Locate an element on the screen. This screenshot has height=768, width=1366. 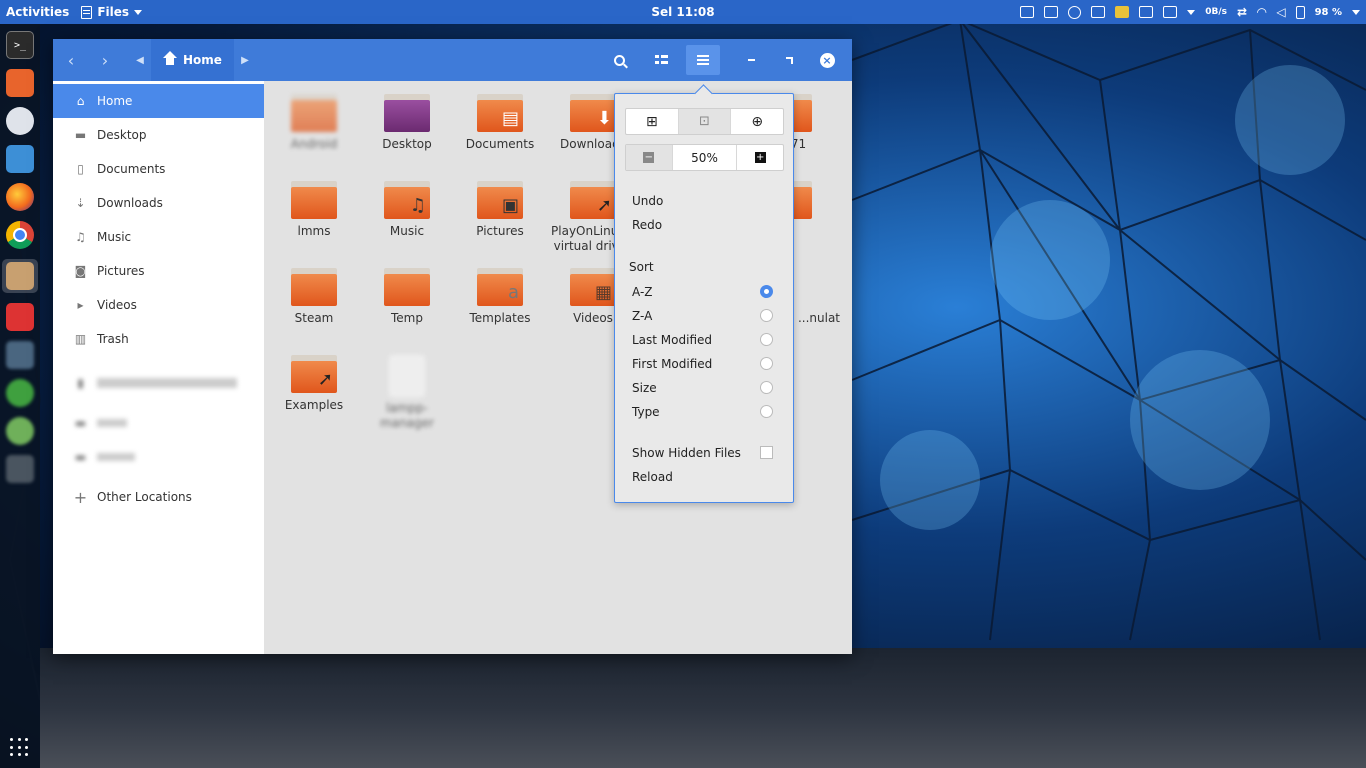
path-home-button: Home is located at coordinates (192, 60).